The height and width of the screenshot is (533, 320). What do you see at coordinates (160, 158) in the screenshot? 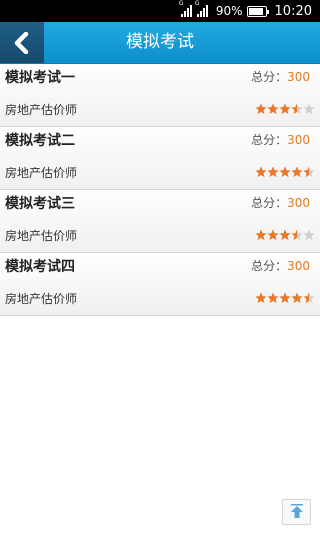
I see `exam-row: 模拟考试二 总分：300 房地产估价师` at bounding box center [160, 158].